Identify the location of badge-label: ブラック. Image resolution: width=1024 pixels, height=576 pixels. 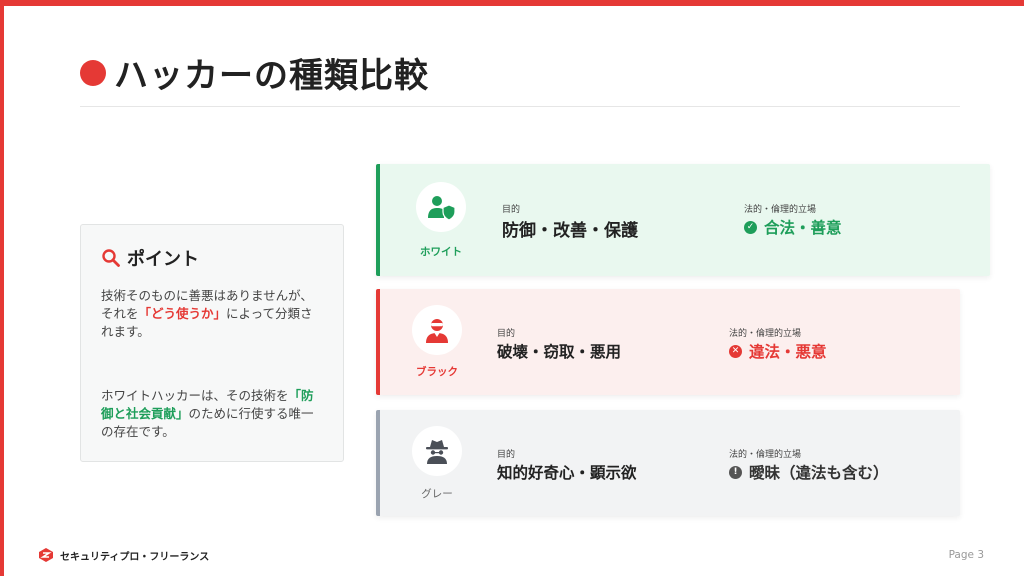
(437, 372).